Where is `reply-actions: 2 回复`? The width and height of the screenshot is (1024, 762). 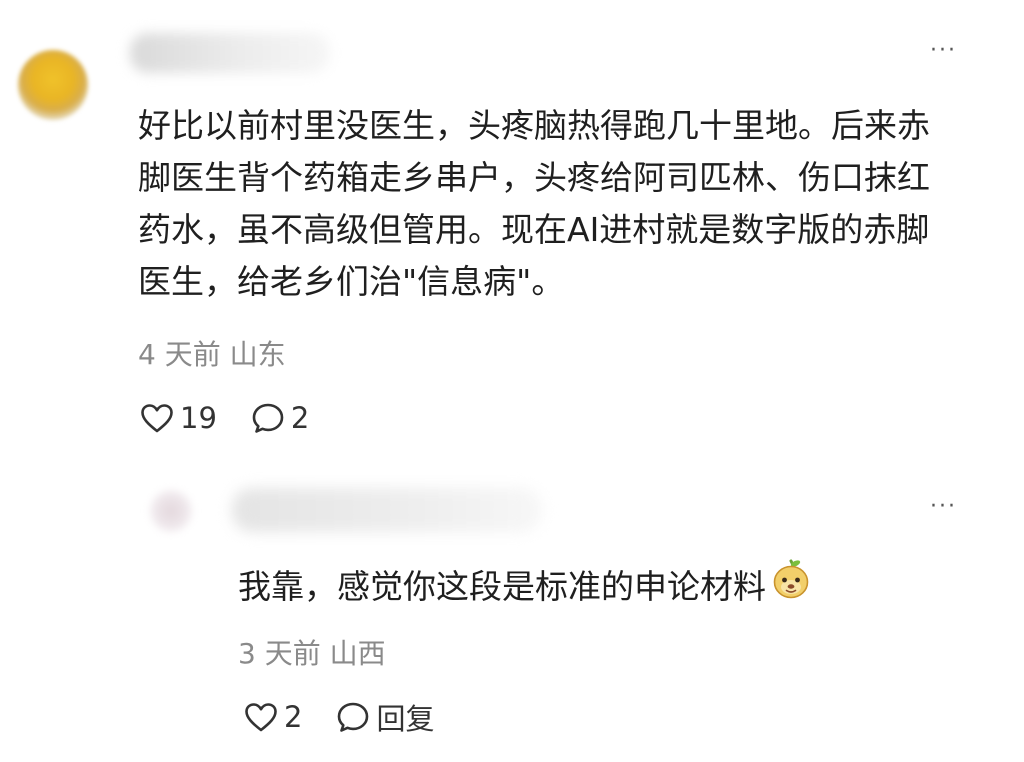 reply-actions: 2 回复 is located at coordinates (339, 717).